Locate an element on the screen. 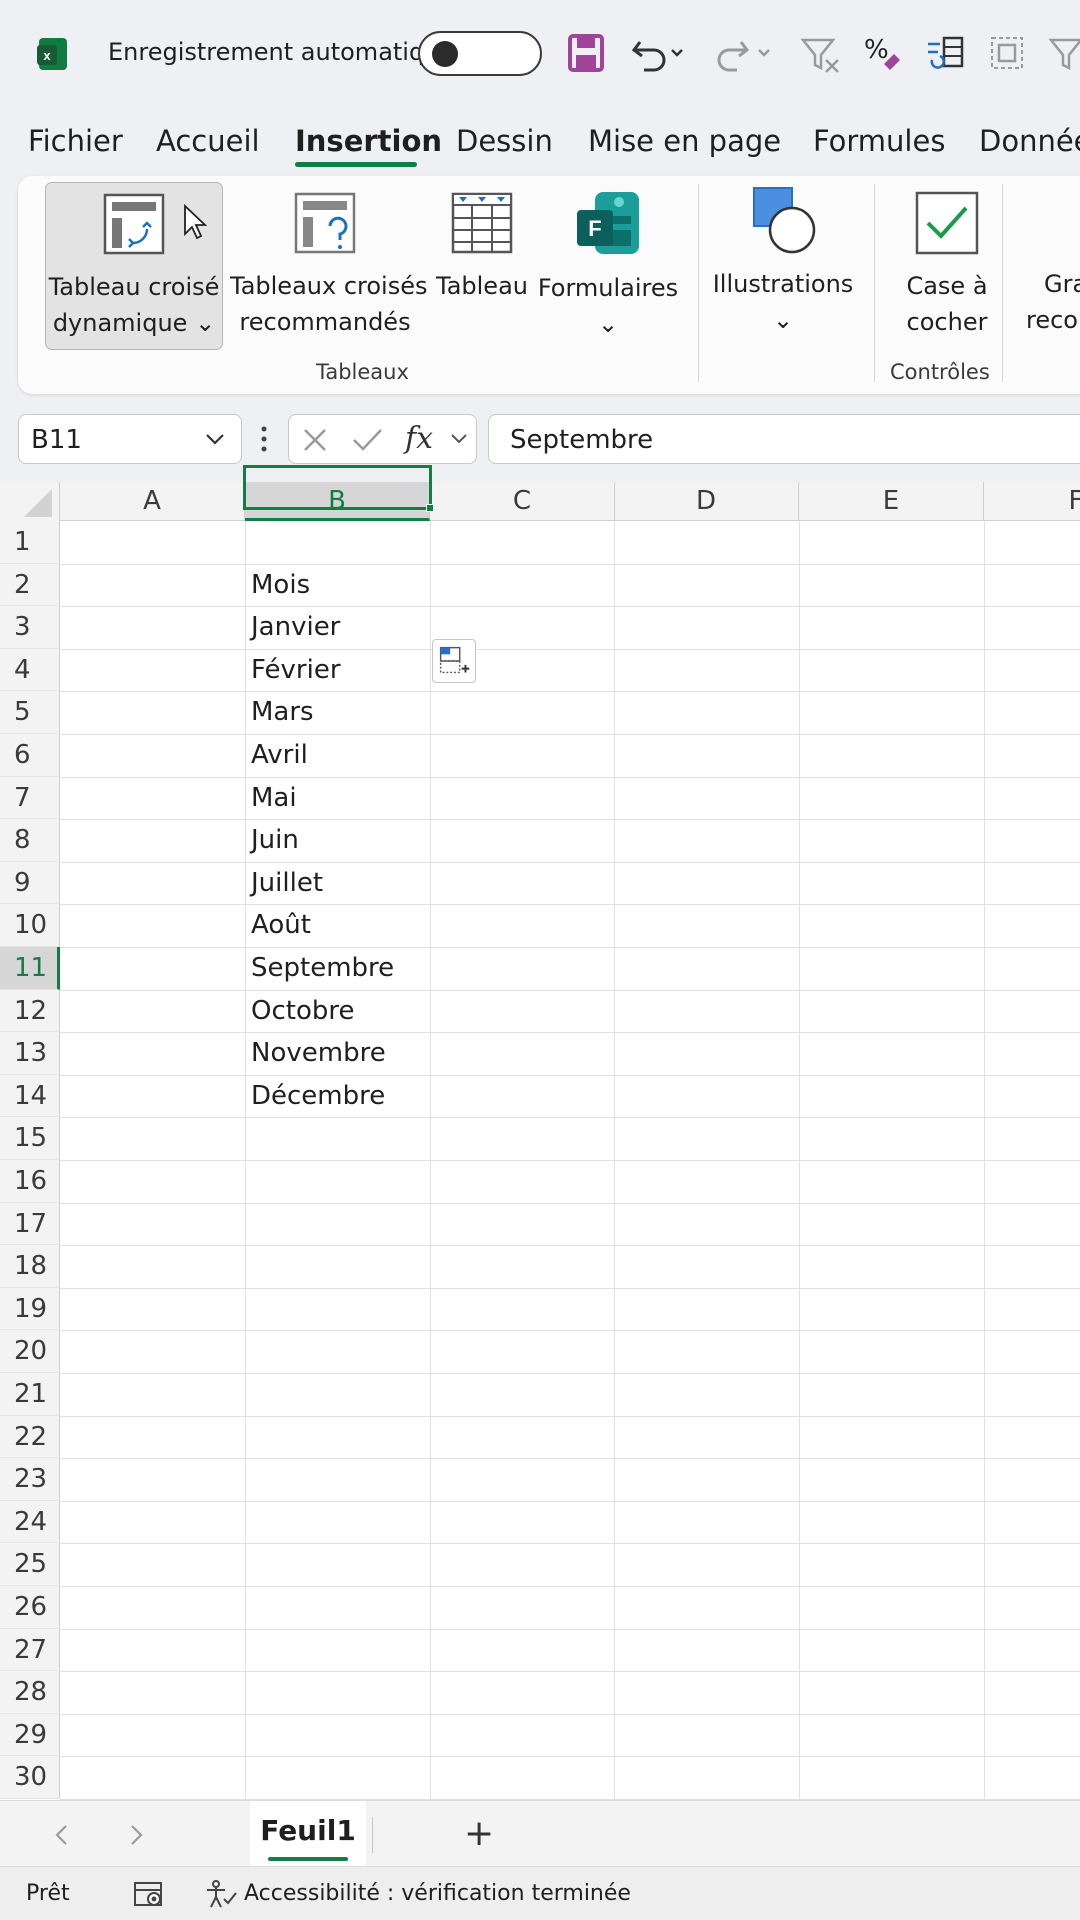  filter-icon is located at coordinates (1064, 53).